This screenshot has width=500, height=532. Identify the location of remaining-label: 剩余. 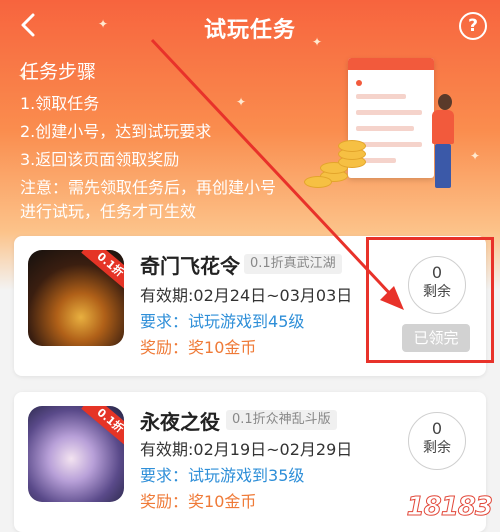
(437, 448).